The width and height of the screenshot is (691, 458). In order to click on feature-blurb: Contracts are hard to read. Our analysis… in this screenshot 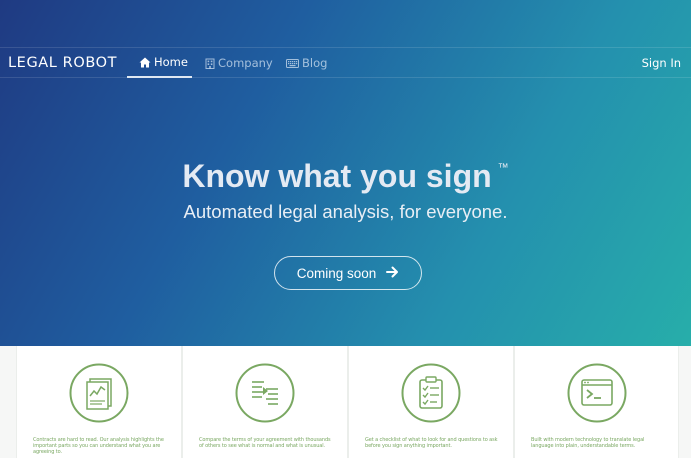, I will do `click(98, 446)`.